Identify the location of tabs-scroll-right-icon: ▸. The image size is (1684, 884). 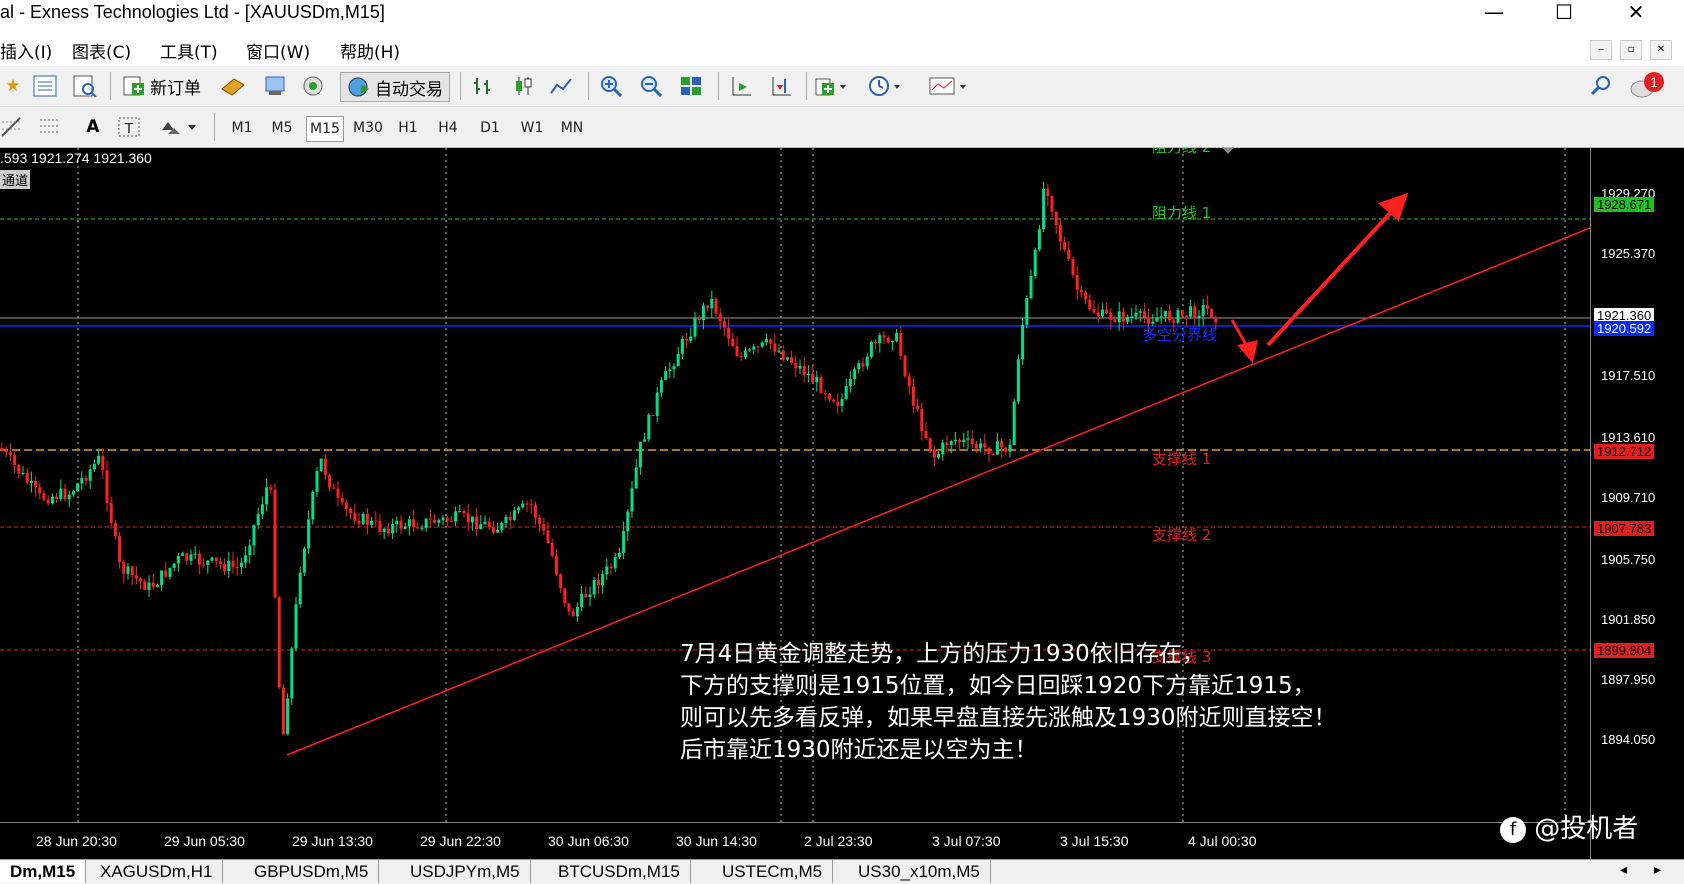
(1657, 870).